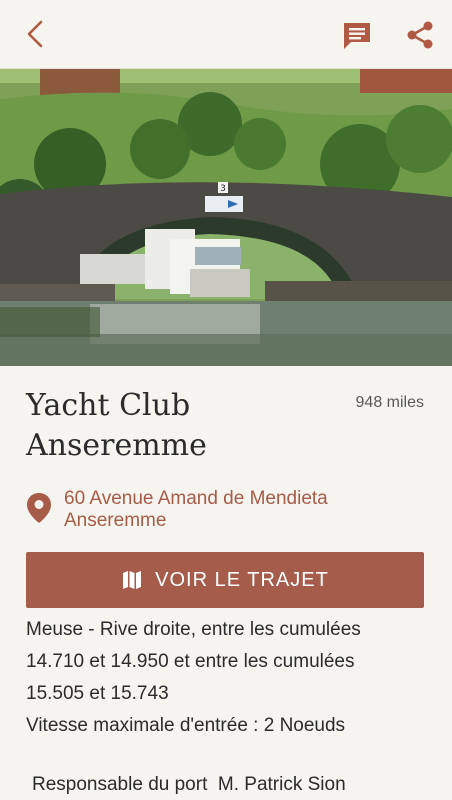  What do you see at coordinates (116, 445) in the screenshot?
I see `place-title-line2: Anseremme` at bounding box center [116, 445].